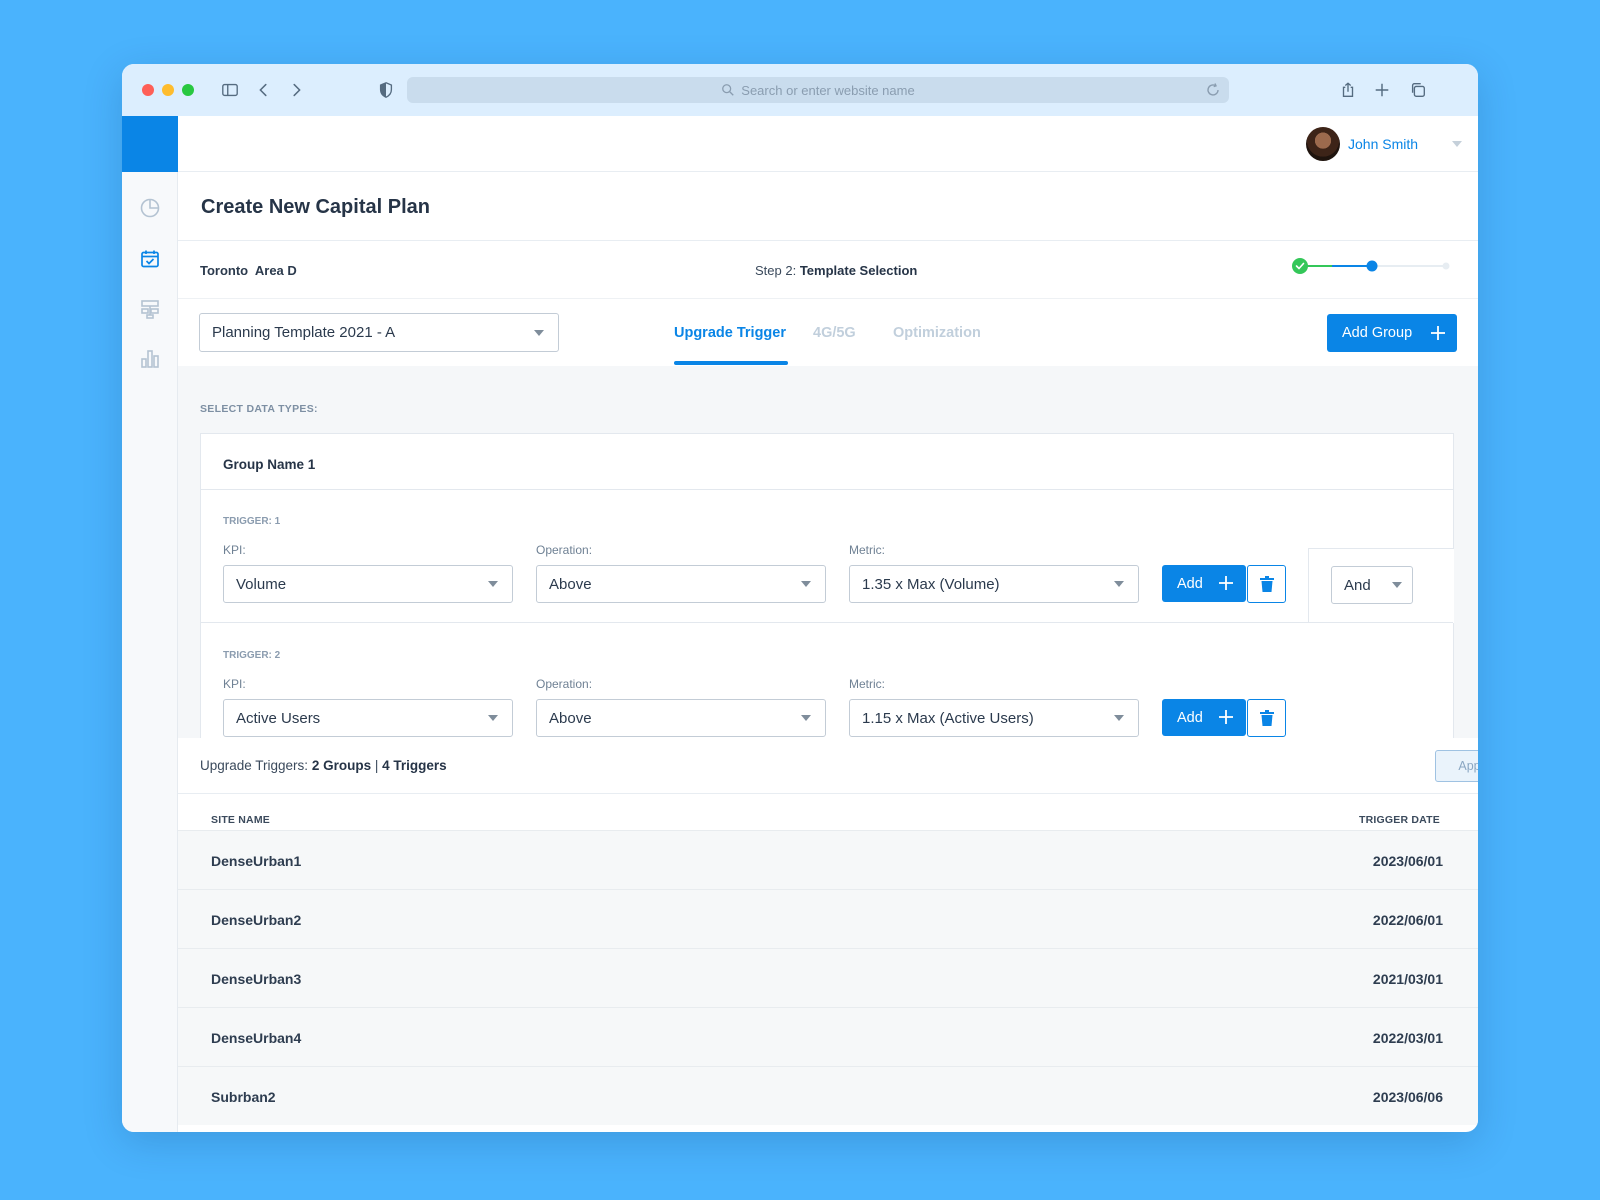 The width and height of the screenshot is (1600, 1200). What do you see at coordinates (243, 1097) in the screenshot?
I see `site-name-cell: Subrban2` at bounding box center [243, 1097].